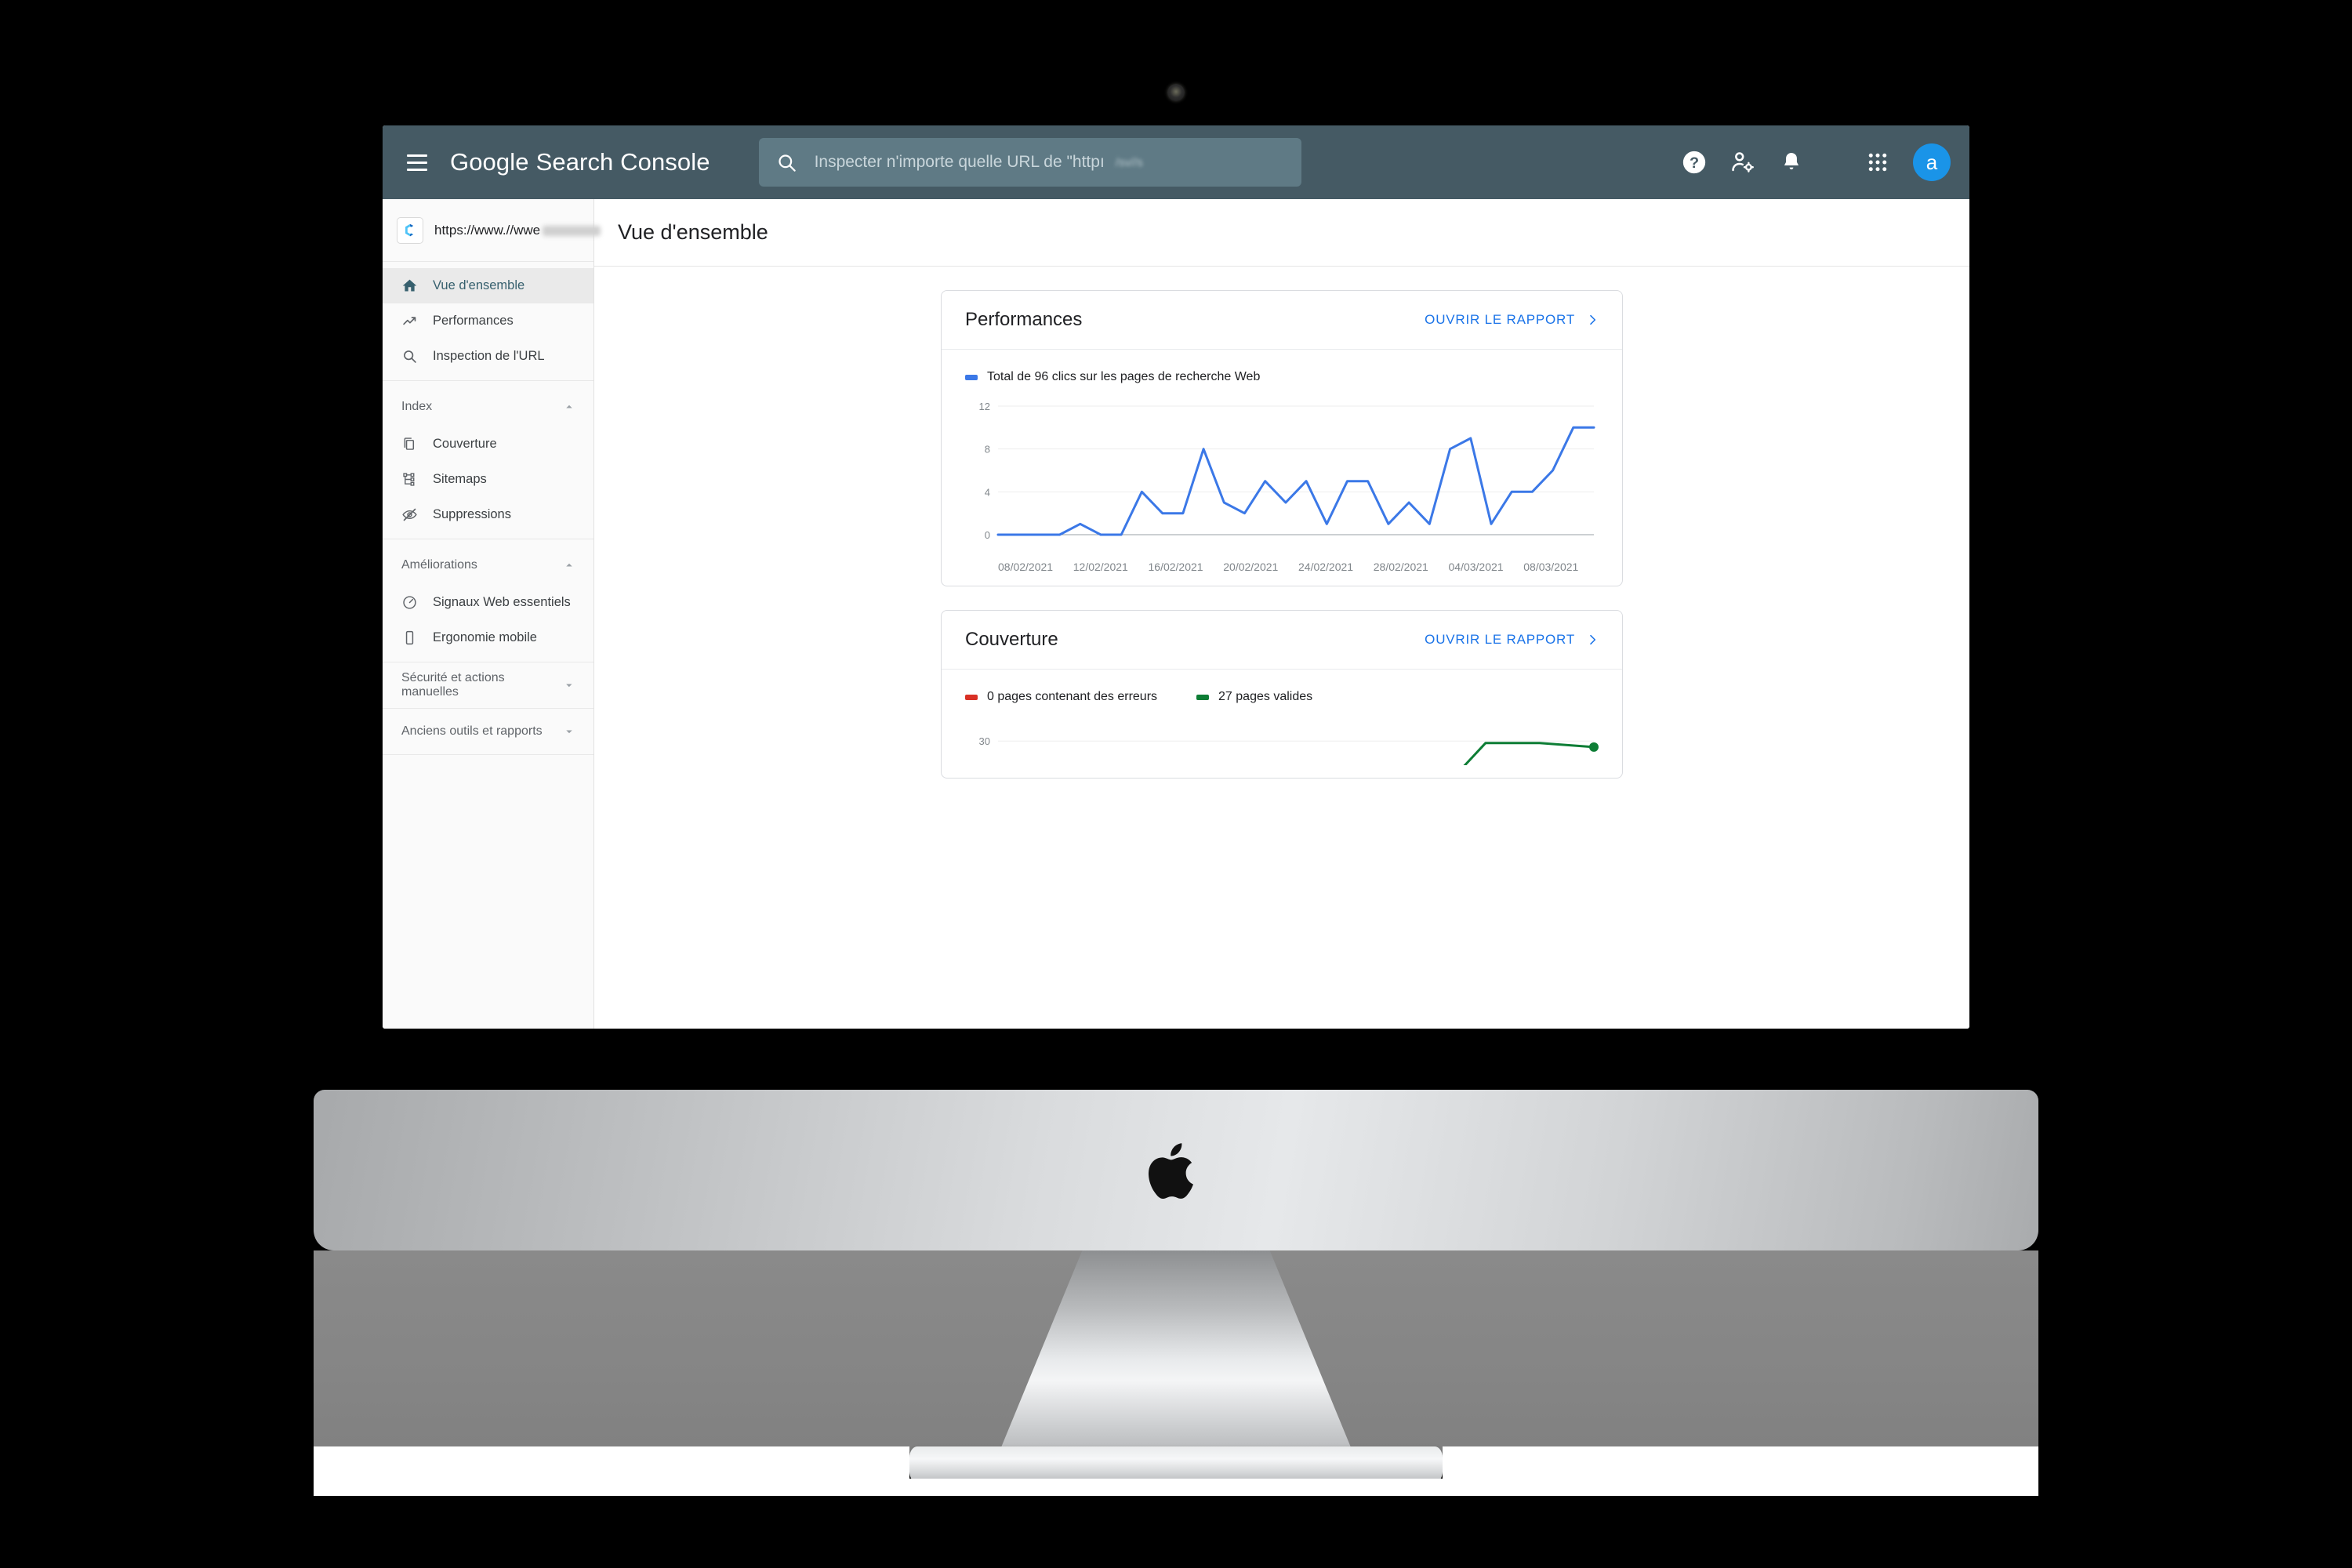  I want to click on page-title: Vue d'ensemble, so click(693, 232).